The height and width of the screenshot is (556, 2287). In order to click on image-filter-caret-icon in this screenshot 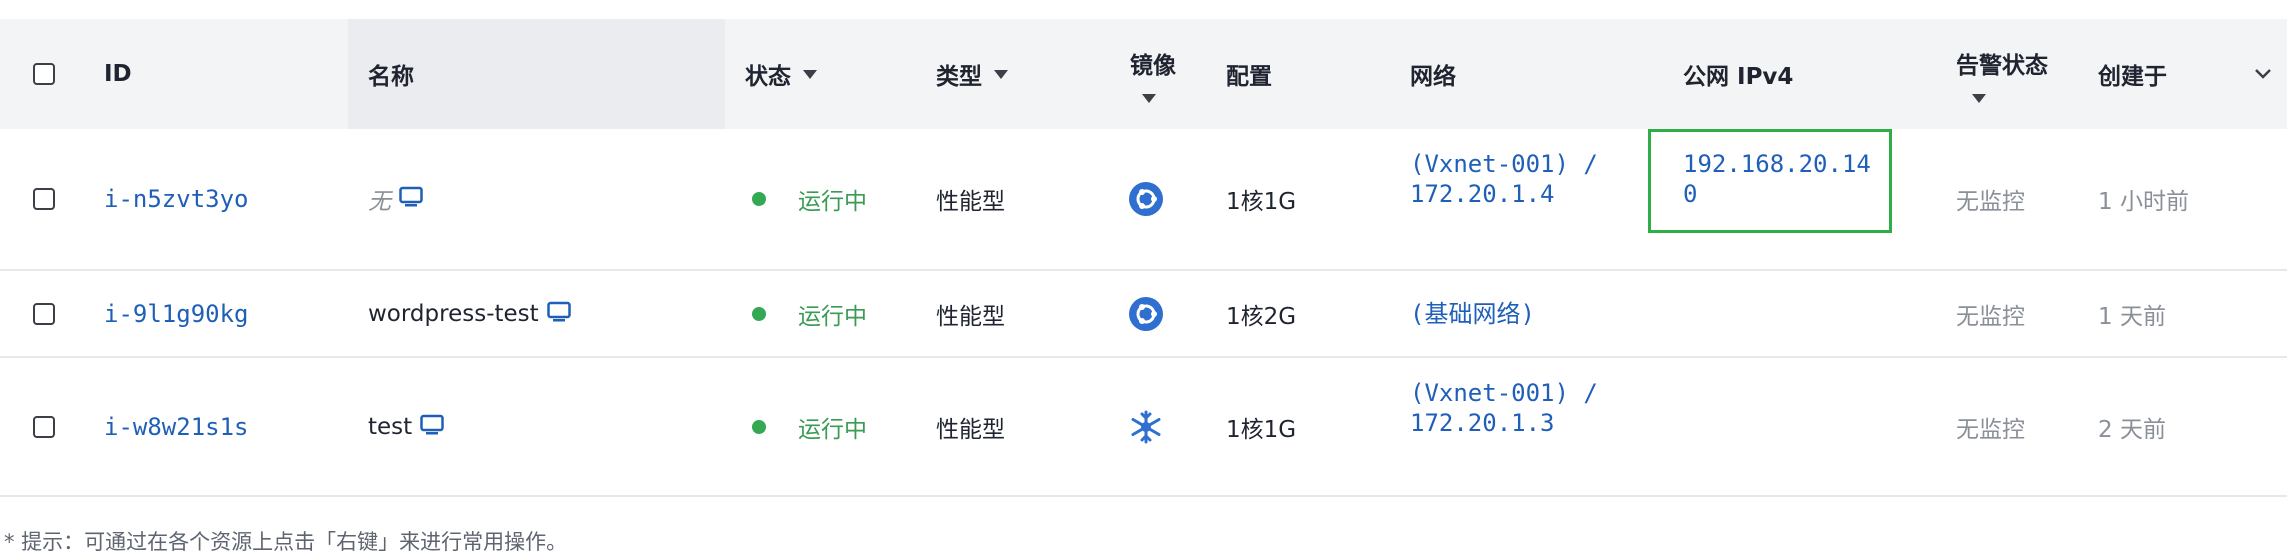, I will do `click(1149, 98)`.